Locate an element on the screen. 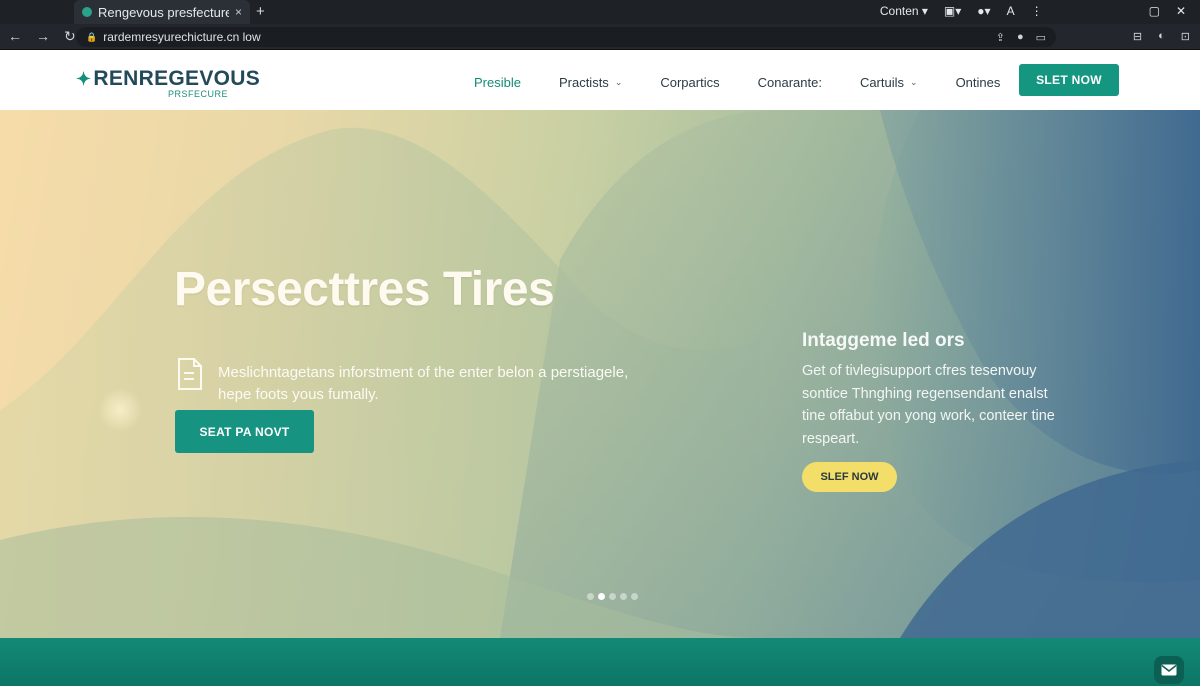 This screenshot has height=686, width=1200. bookmark-icon: ▭ is located at coordinates (1041, 37).